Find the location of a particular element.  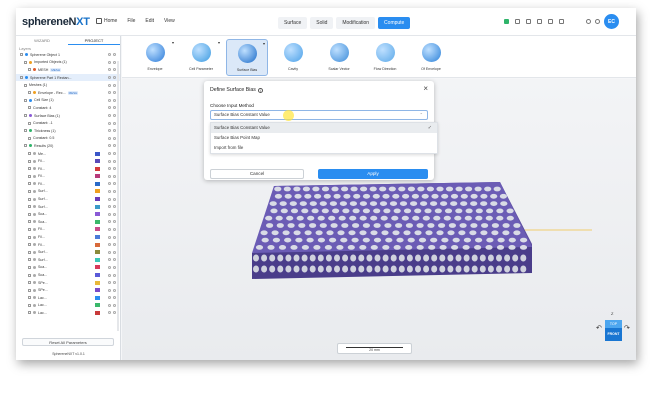

tab-project: PROJECT is located at coordinates (94, 40).